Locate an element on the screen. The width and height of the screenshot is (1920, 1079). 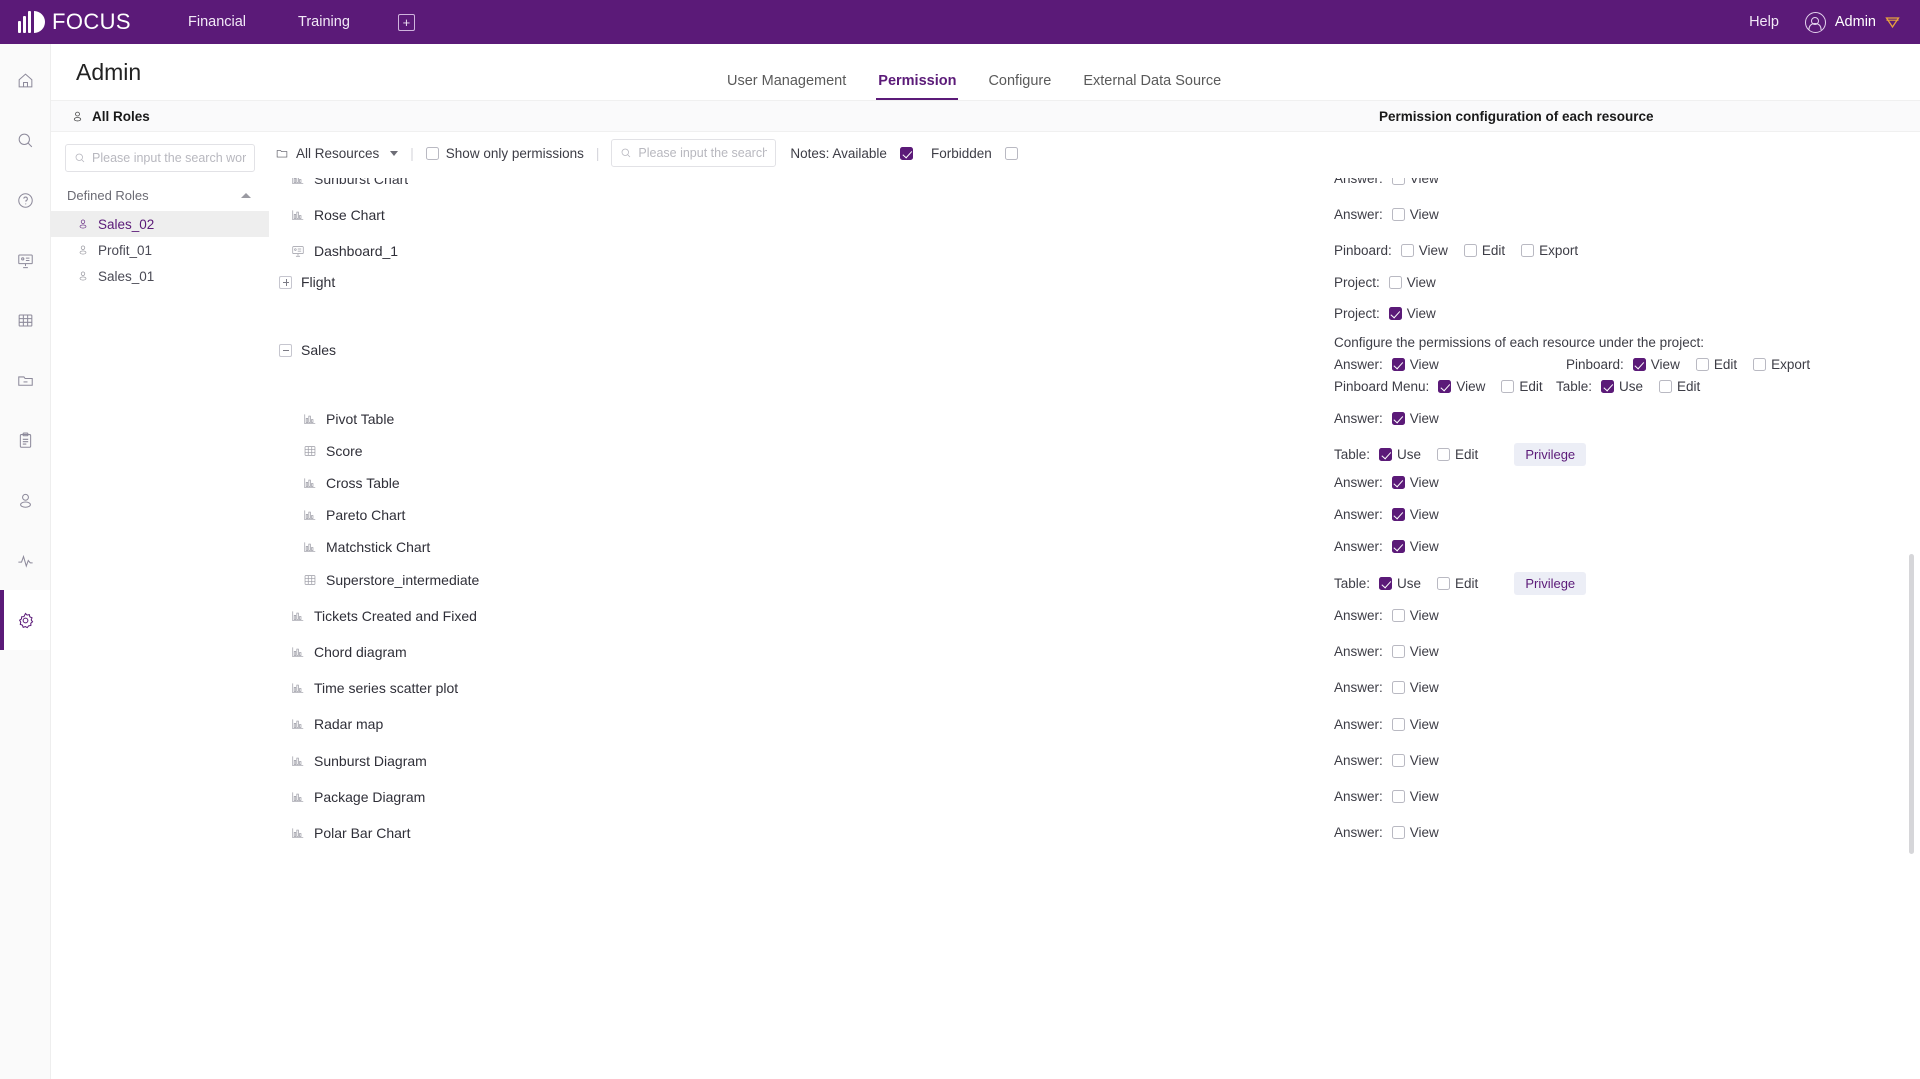
tree-node: Sunburst Chart is located at coordinates (349, 182).